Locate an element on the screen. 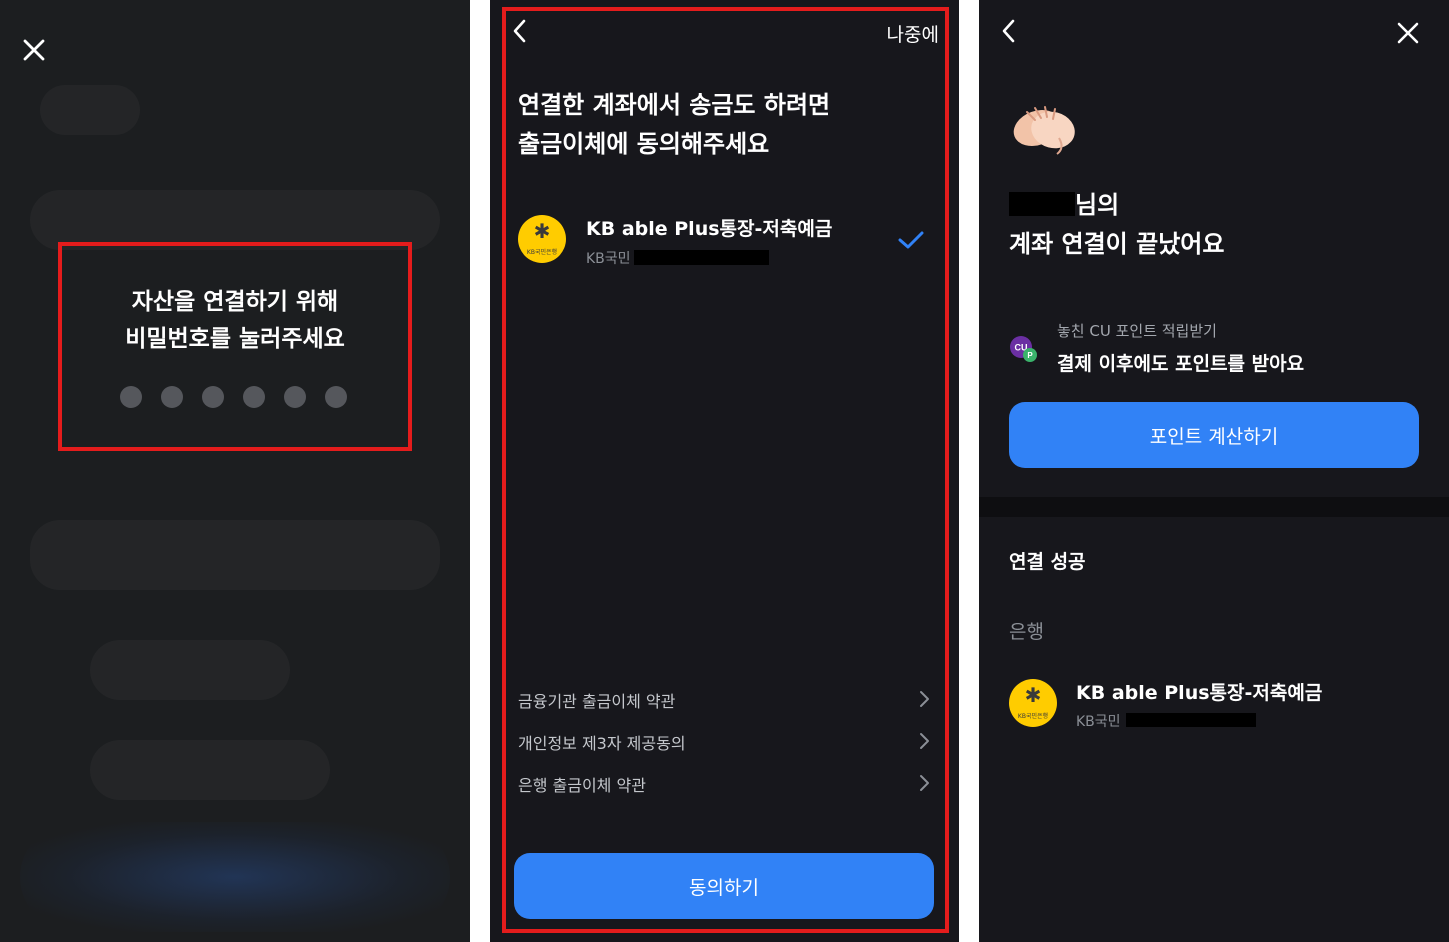  cu-icon-badge: P is located at coordinates (1030, 355).